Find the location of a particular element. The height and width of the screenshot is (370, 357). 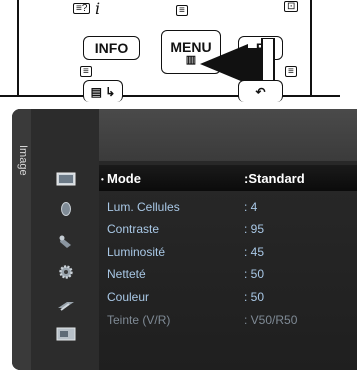

side-tab: Image is located at coordinates (21, 239).